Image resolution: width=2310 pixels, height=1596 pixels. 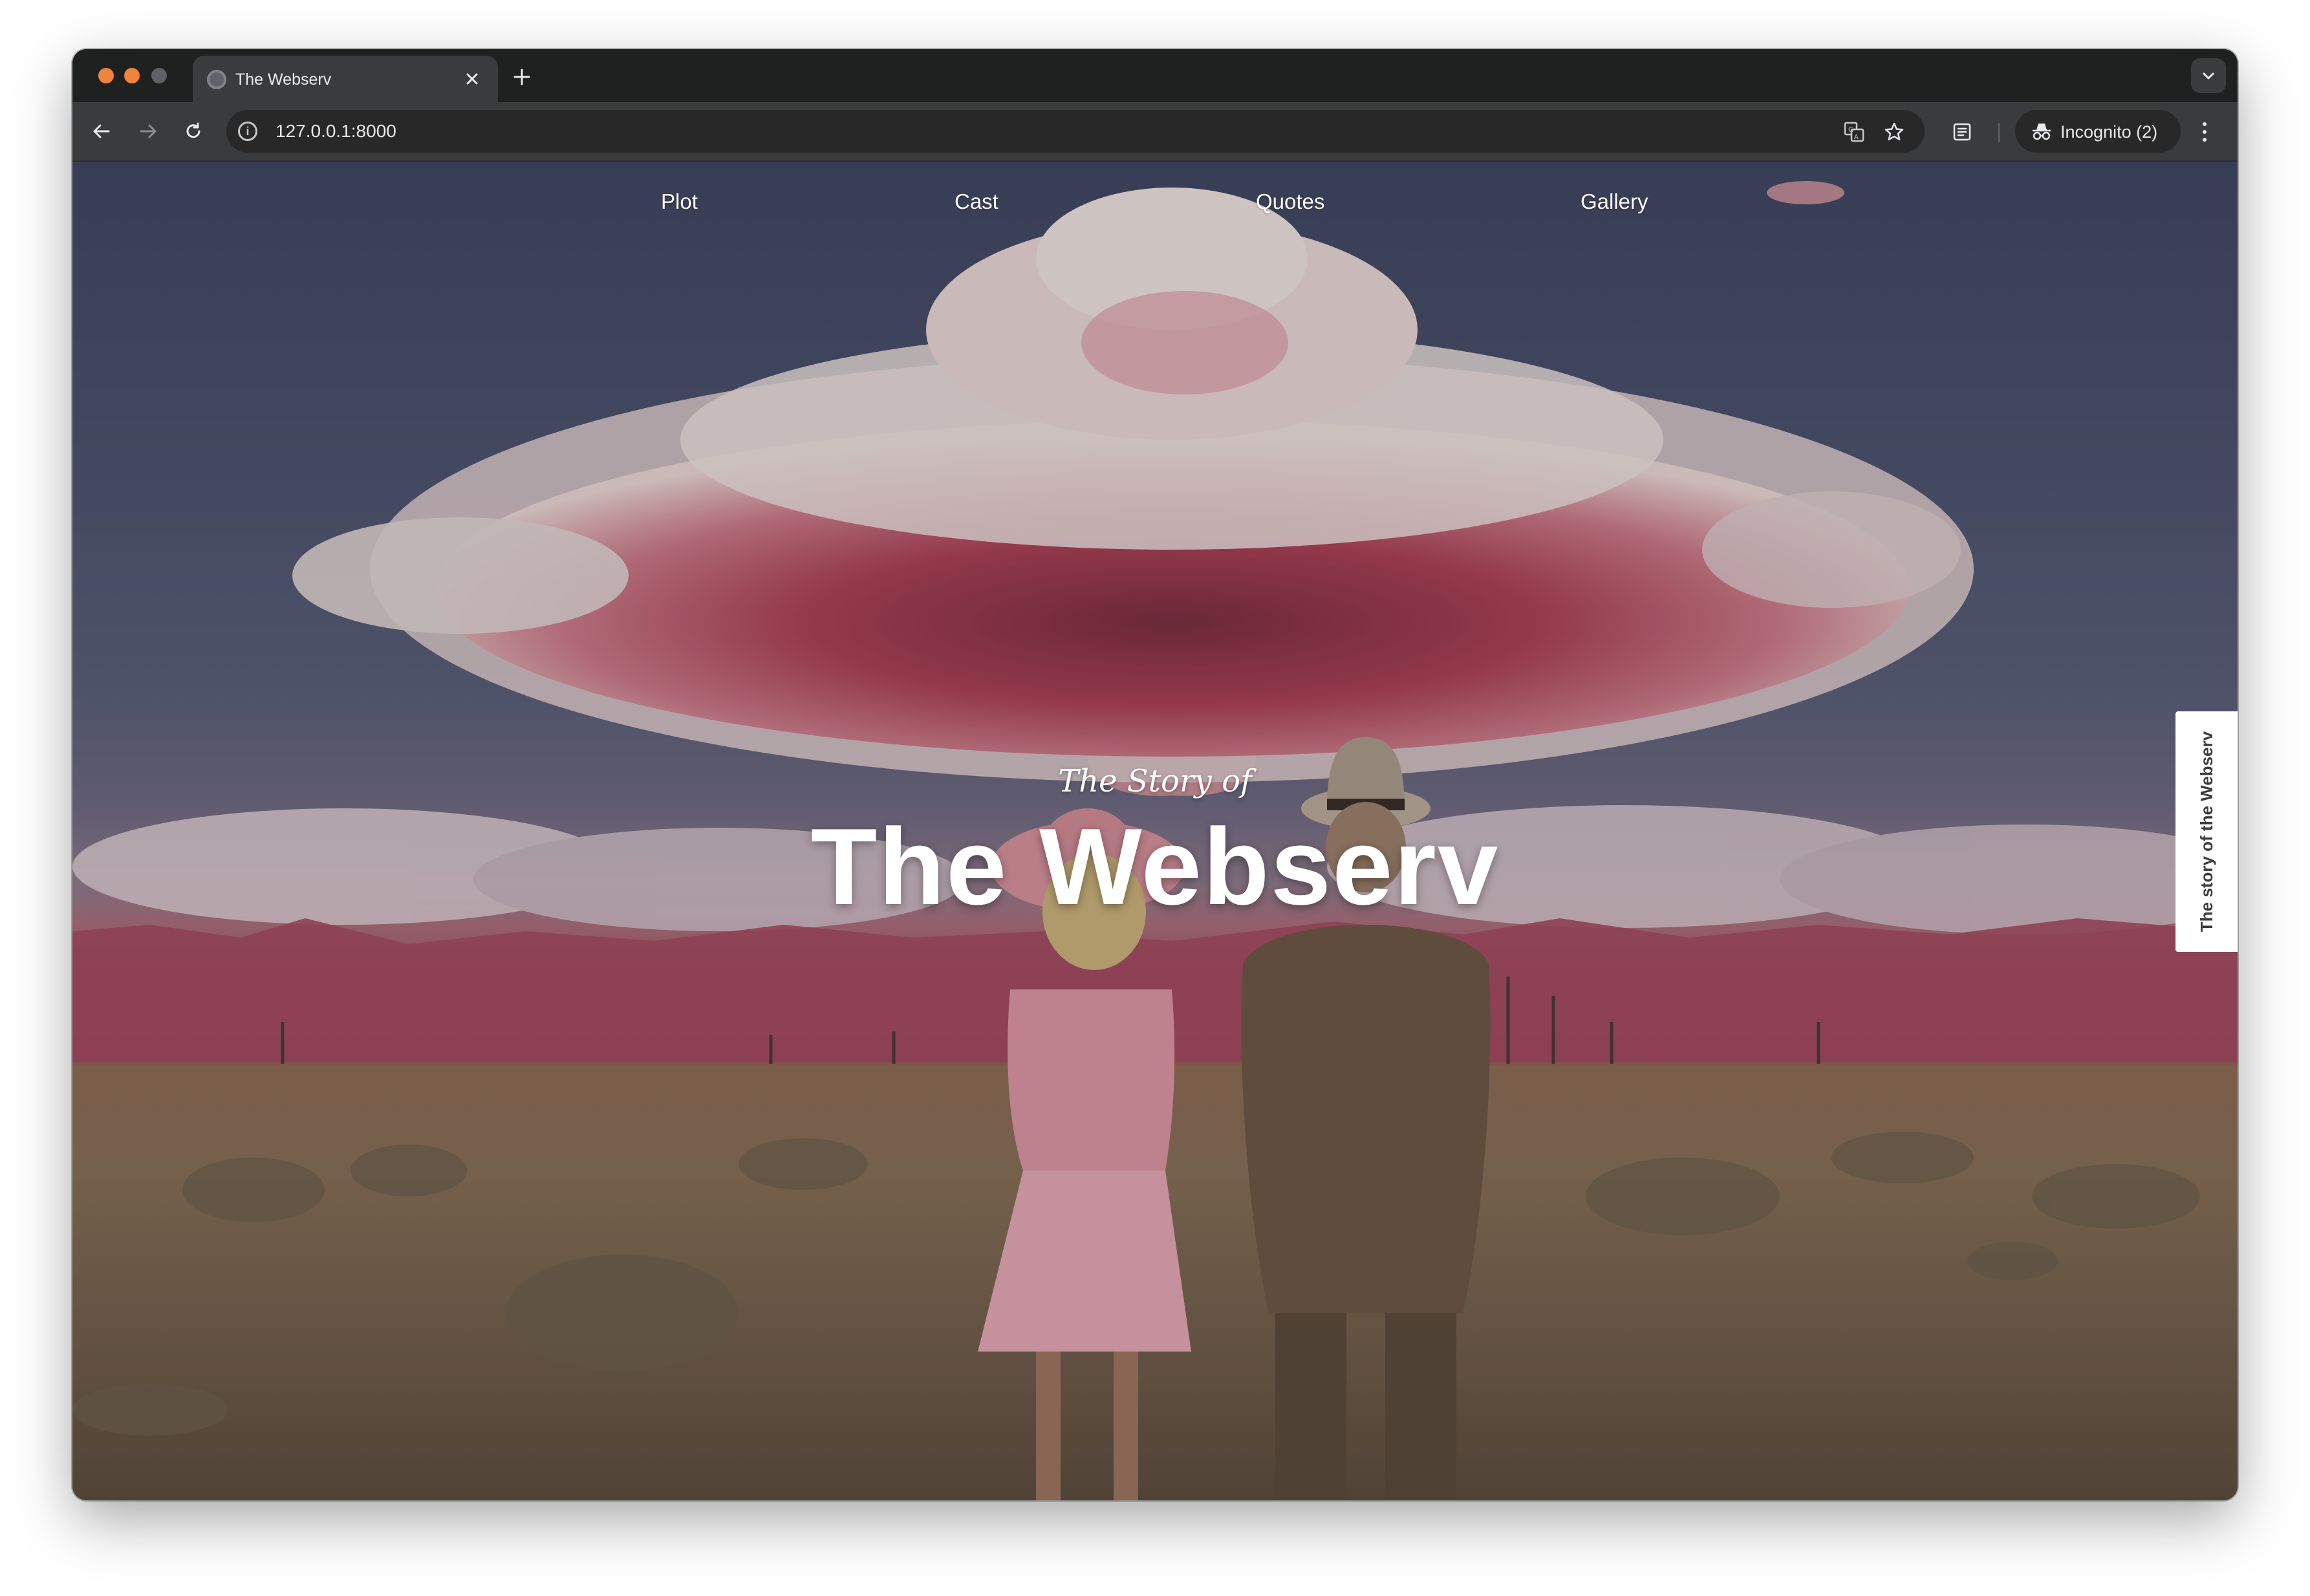 I want to click on reload-icon, so click(x=193, y=131).